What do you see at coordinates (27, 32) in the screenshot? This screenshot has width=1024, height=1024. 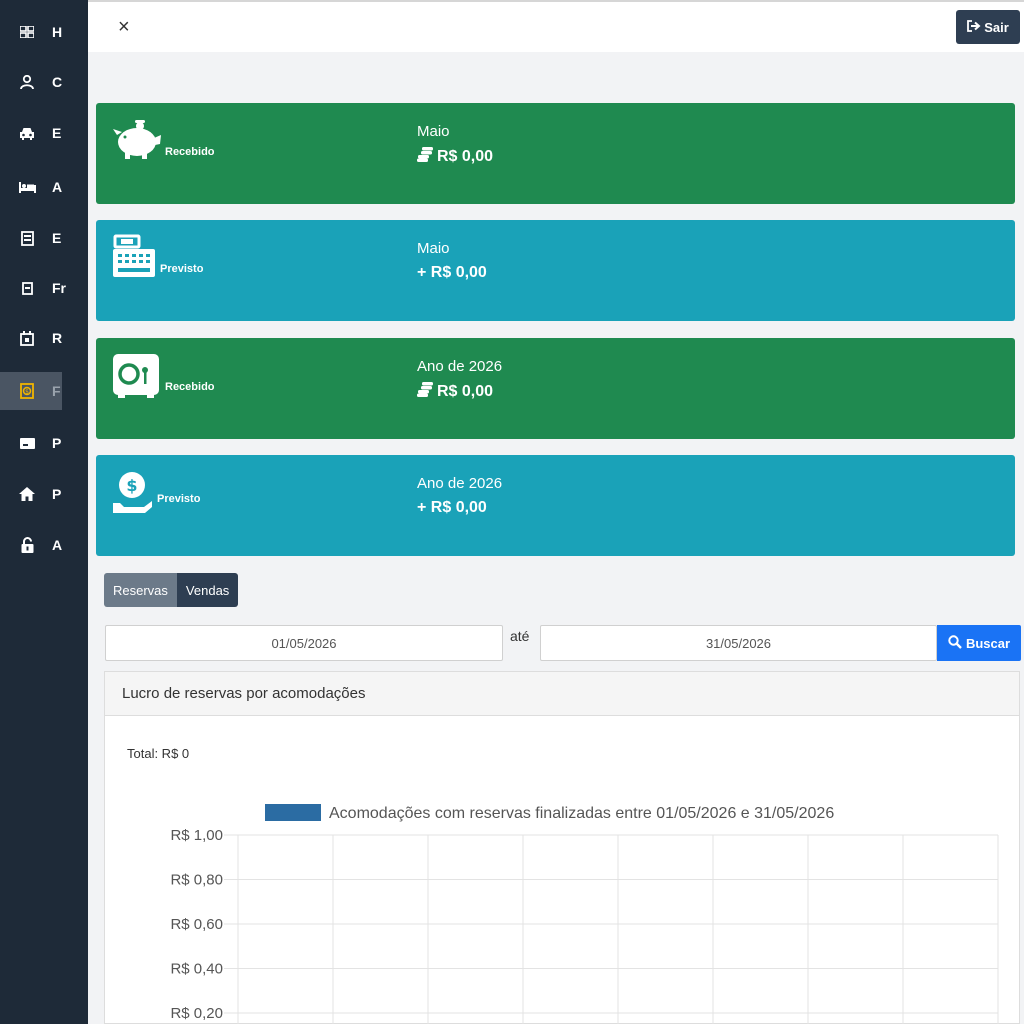 I see `dashboard-icon` at bounding box center [27, 32].